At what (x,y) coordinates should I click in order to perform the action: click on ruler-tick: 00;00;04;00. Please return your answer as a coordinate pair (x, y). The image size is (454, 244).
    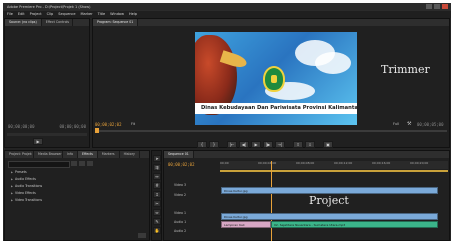
    Looking at the image, I should click on (267, 163).